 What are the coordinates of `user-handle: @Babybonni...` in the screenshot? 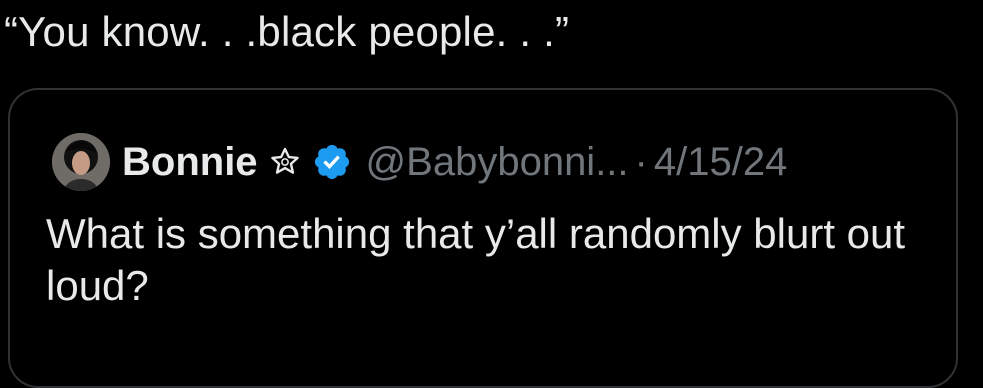 It's located at (497, 162).